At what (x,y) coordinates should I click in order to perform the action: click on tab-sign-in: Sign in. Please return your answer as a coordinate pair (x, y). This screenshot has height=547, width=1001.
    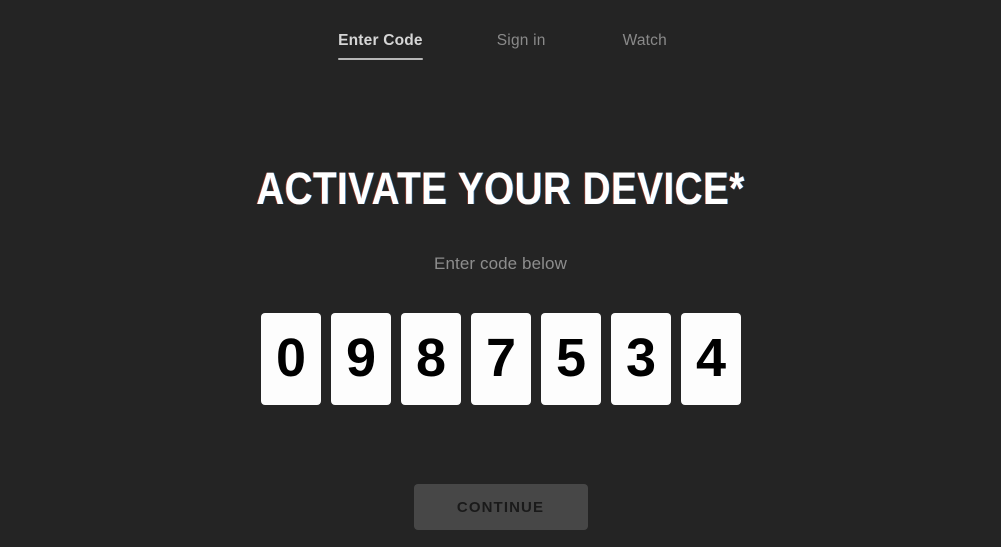
    Looking at the image, I should click on (521, 24).